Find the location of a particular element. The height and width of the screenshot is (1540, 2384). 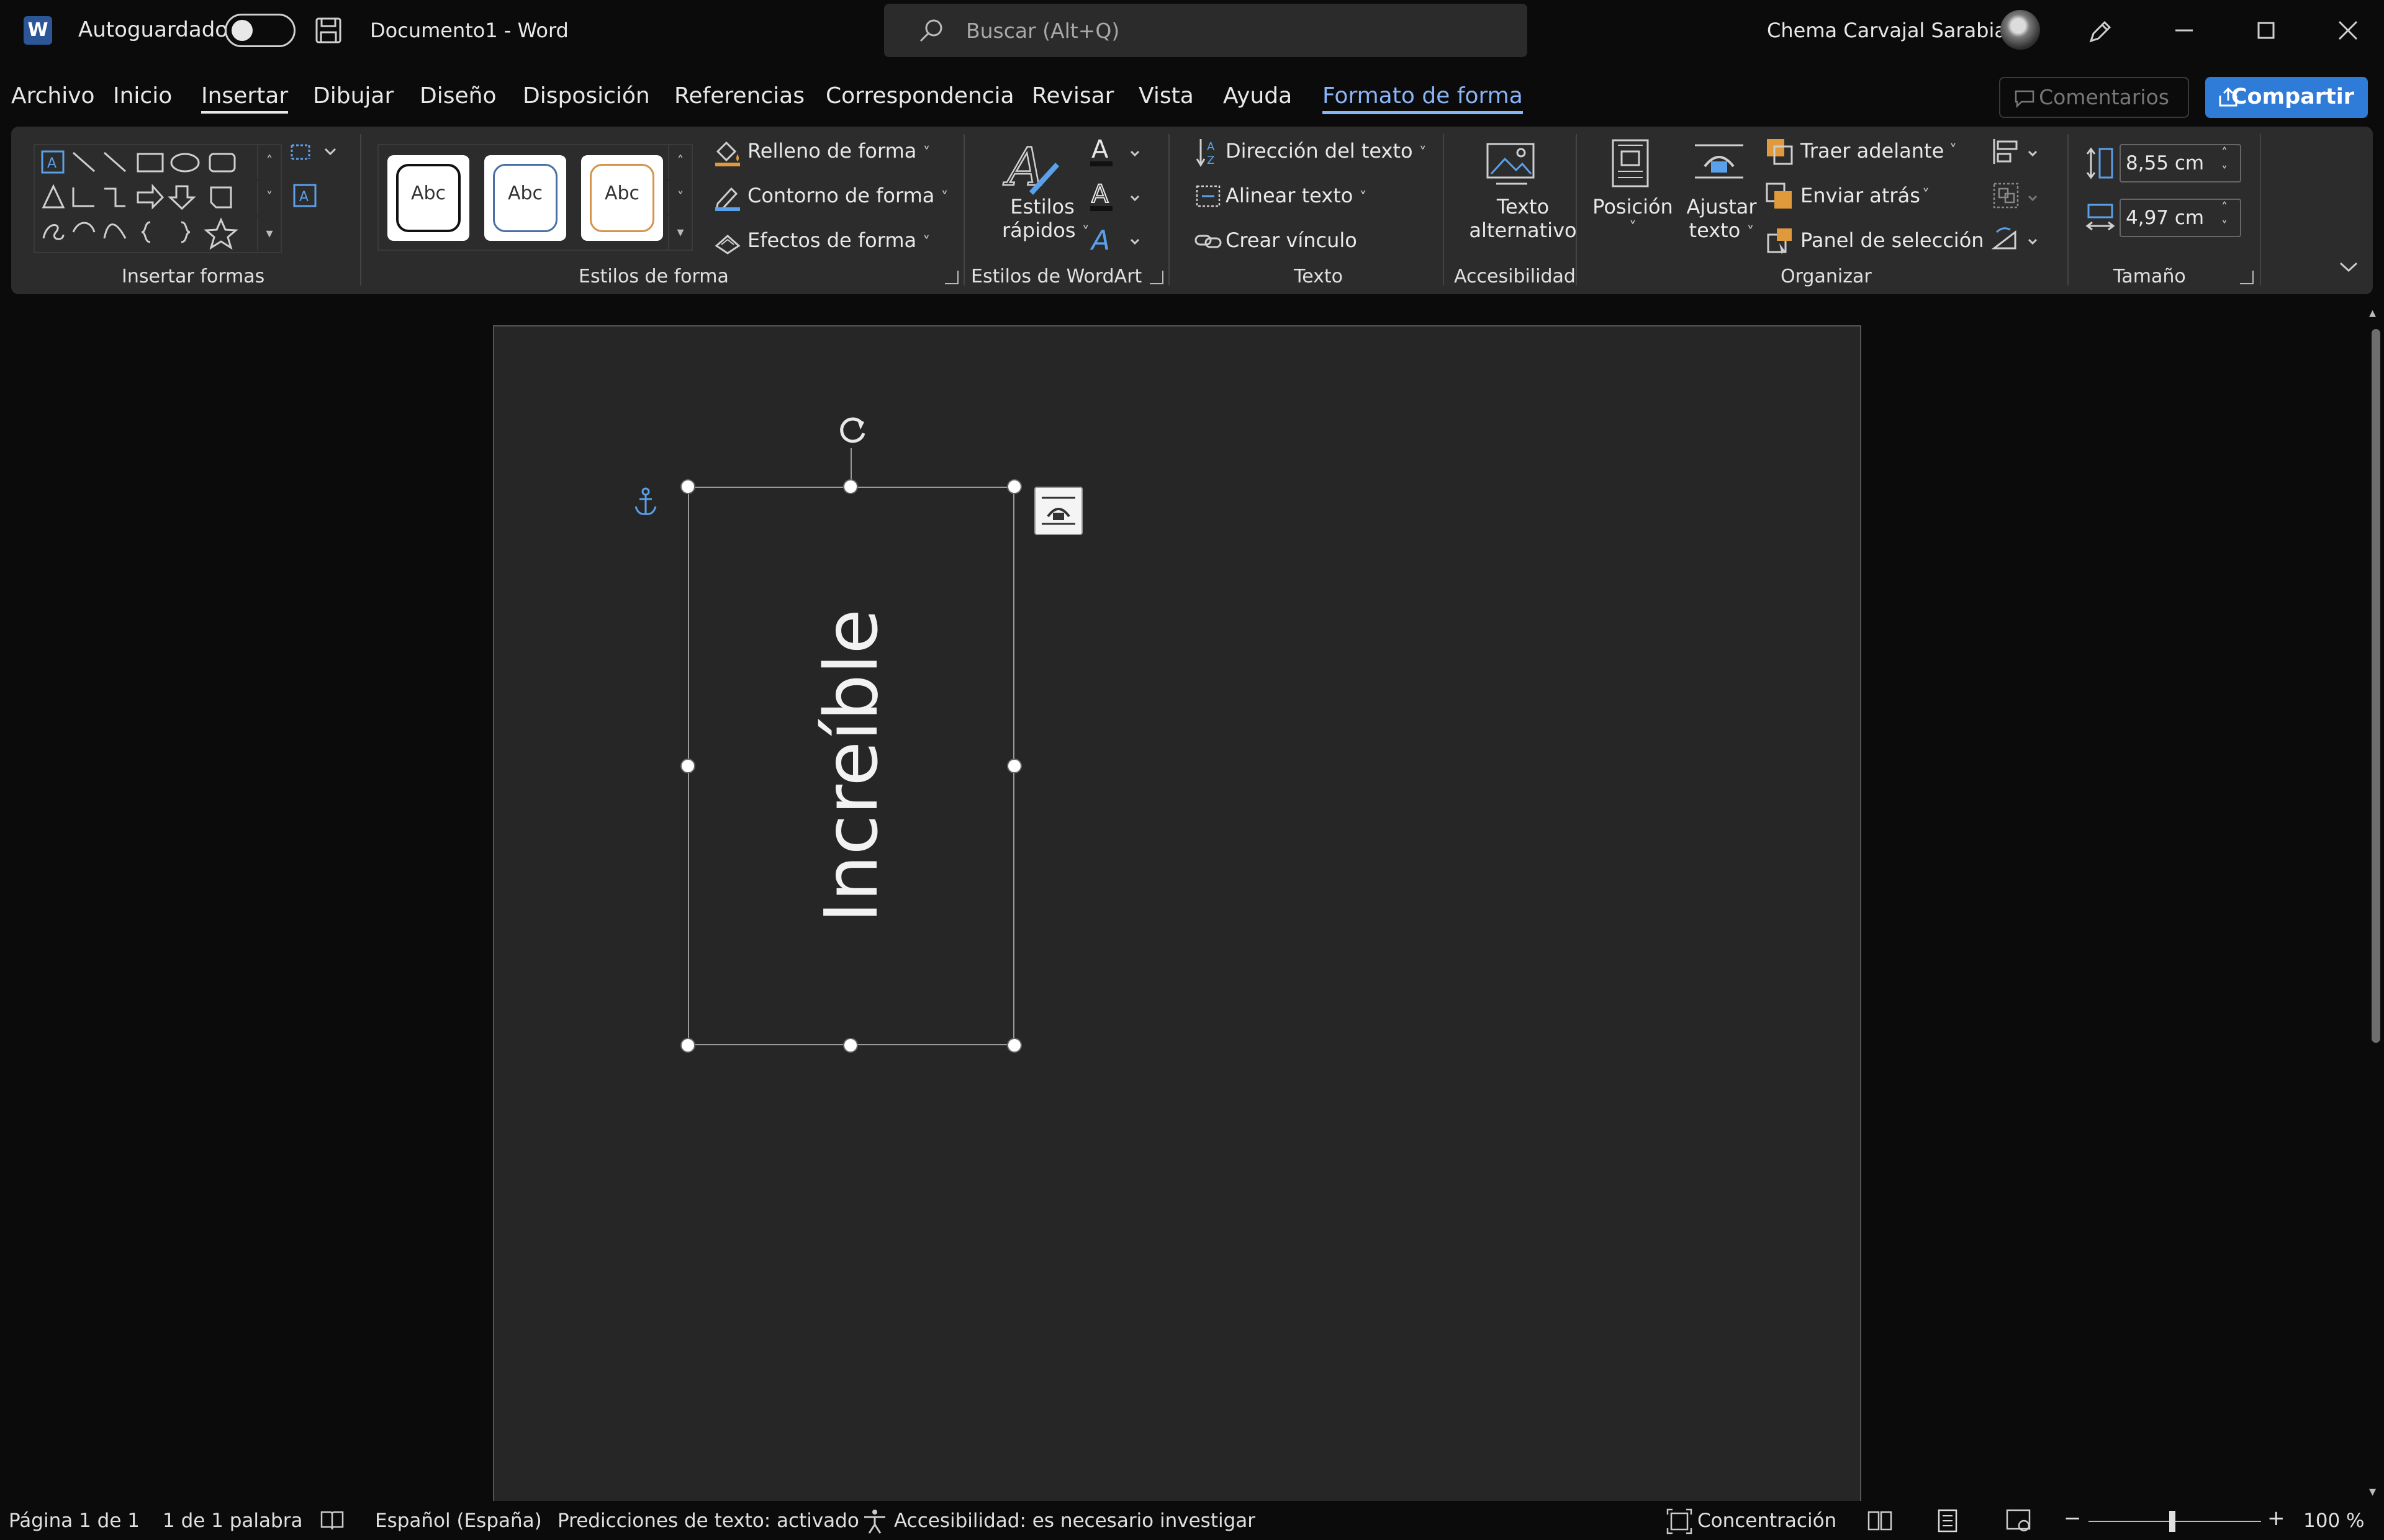

width-spin-down: ˅ is located at coordinates (2224, 225).